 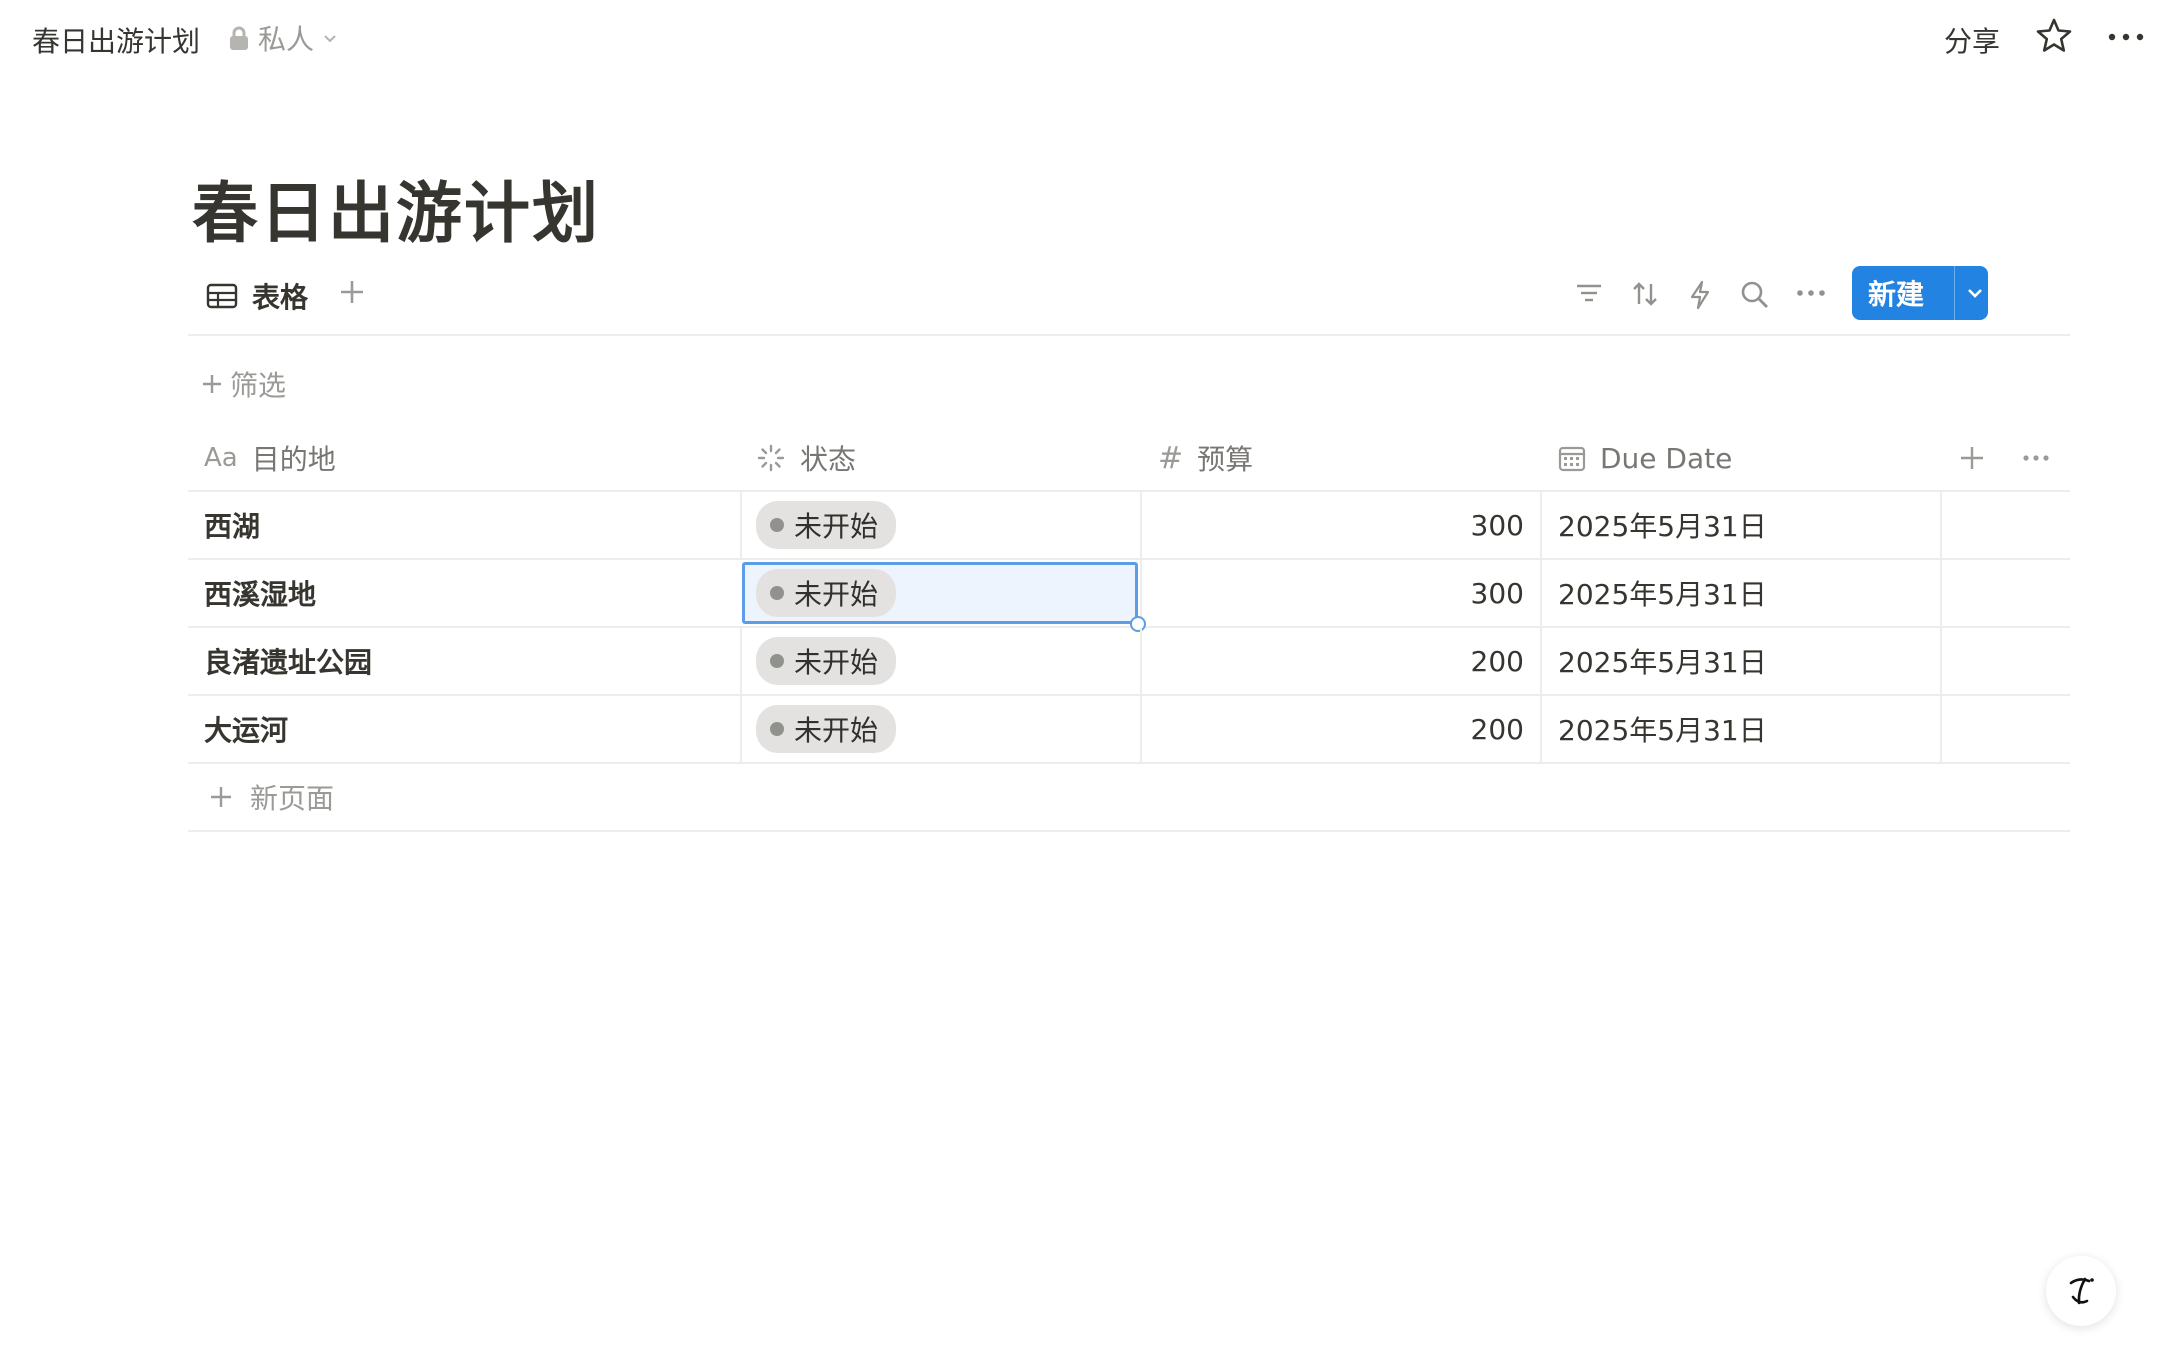 I want to click on tab-table-view: 表格, so click(x=257, y=296).